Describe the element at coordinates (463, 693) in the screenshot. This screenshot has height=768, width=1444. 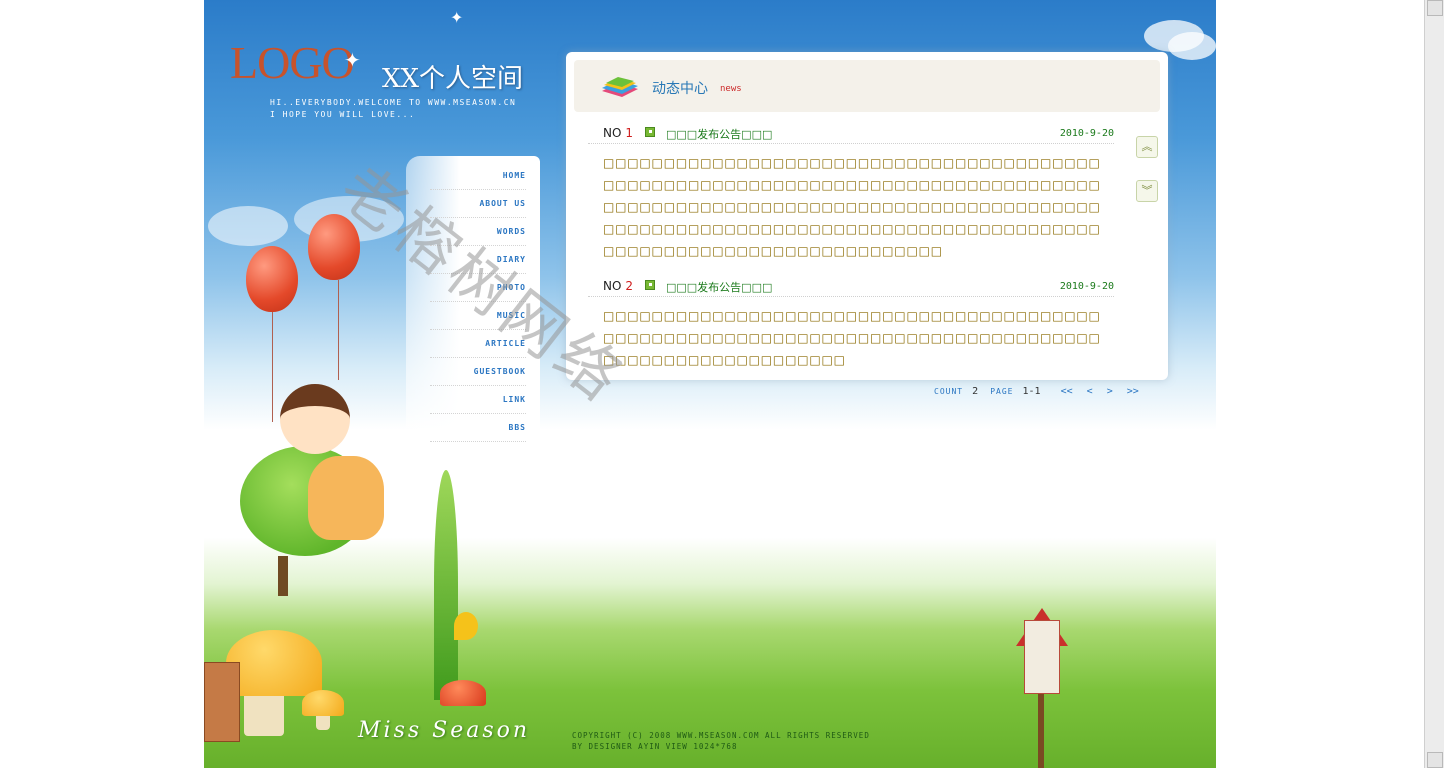
I see `red-mushroom-cap` at that location.